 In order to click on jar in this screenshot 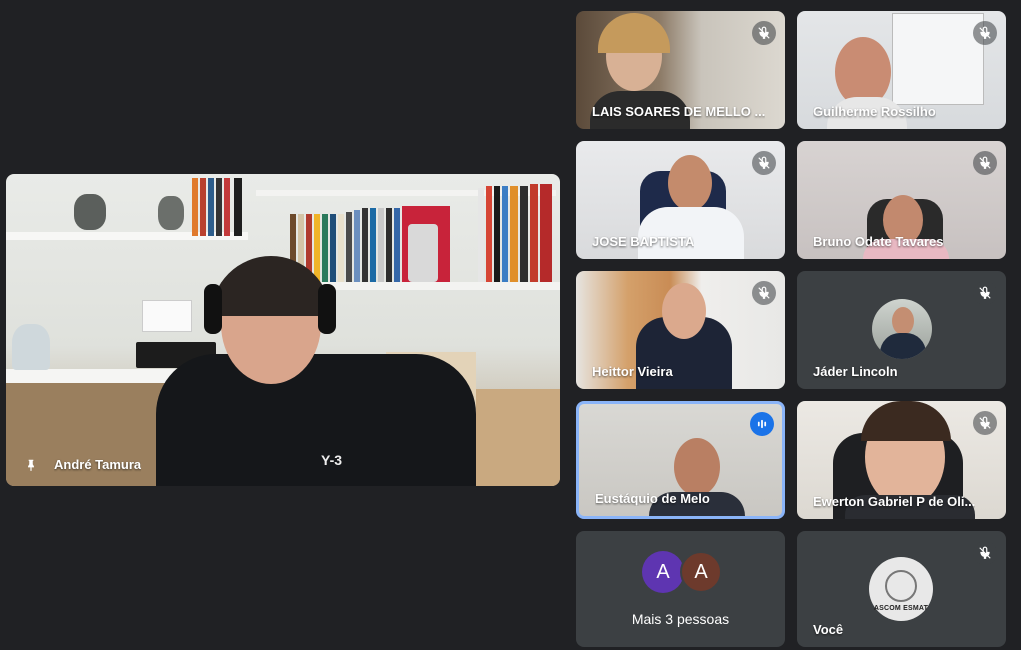, I will do `click(31, 347)`.